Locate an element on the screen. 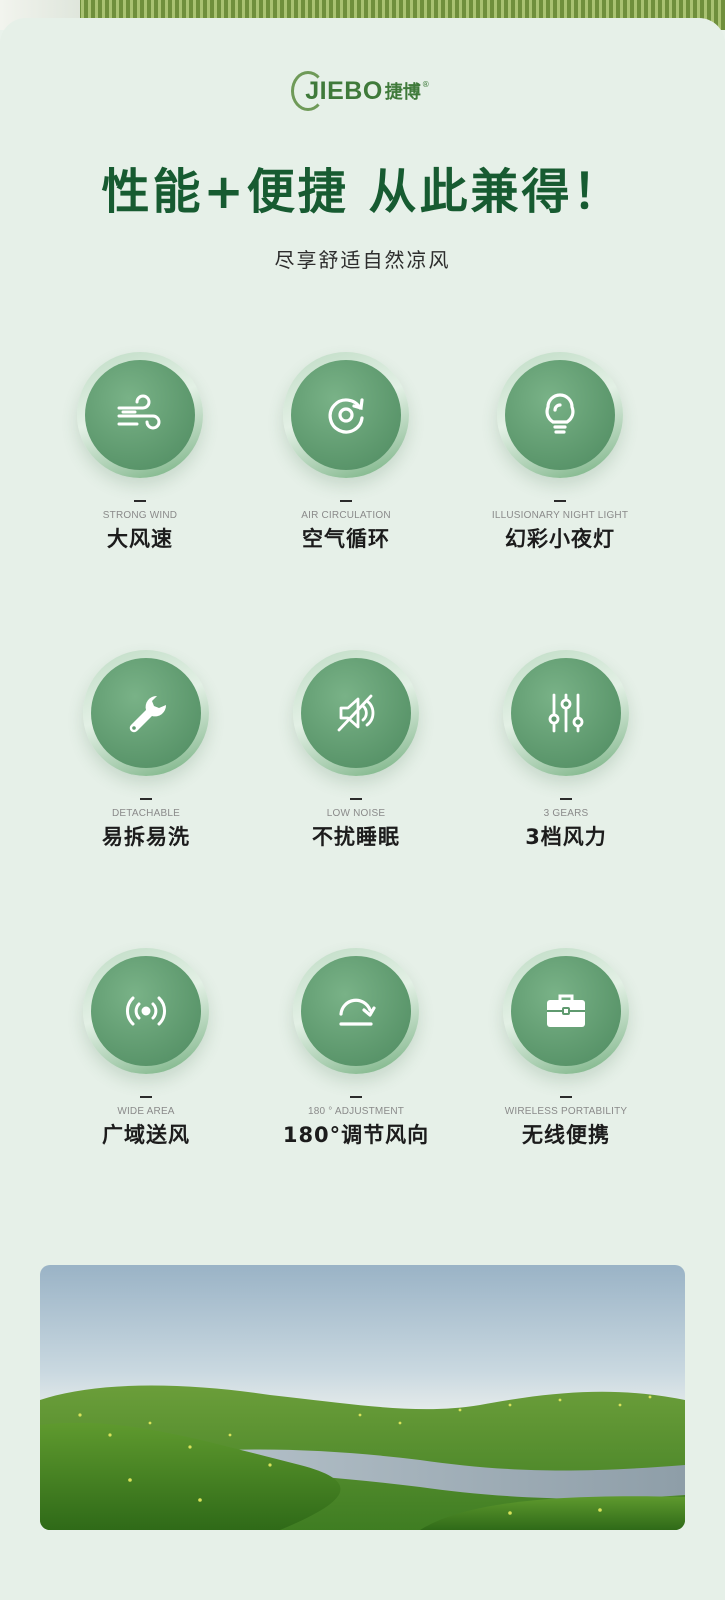 This screenshot has height=1600, width=725. feature-chinese-label: 空气循环 is located at coordinates (346, 539).